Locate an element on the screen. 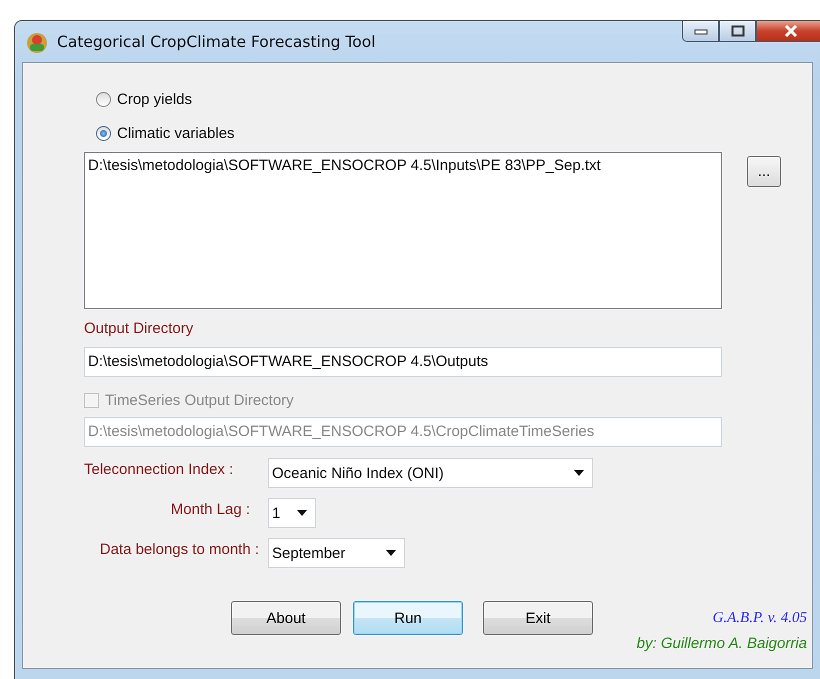 This screenshot has width=820, height=679. dropdown: 1 is located at coordinates (292, 513).